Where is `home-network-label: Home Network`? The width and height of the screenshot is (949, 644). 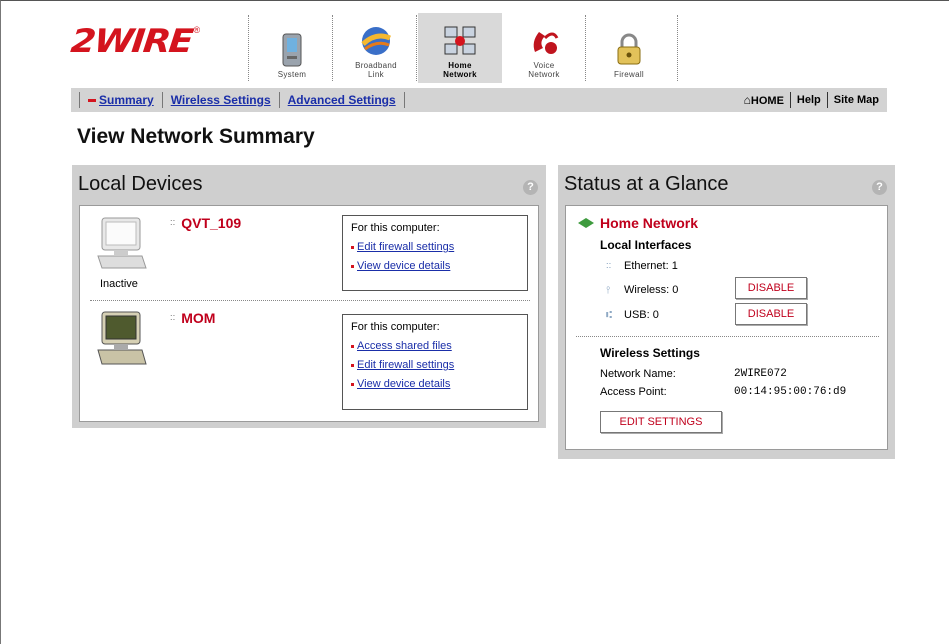 home-network-label: Home Network is located at coordinates (649, 223).